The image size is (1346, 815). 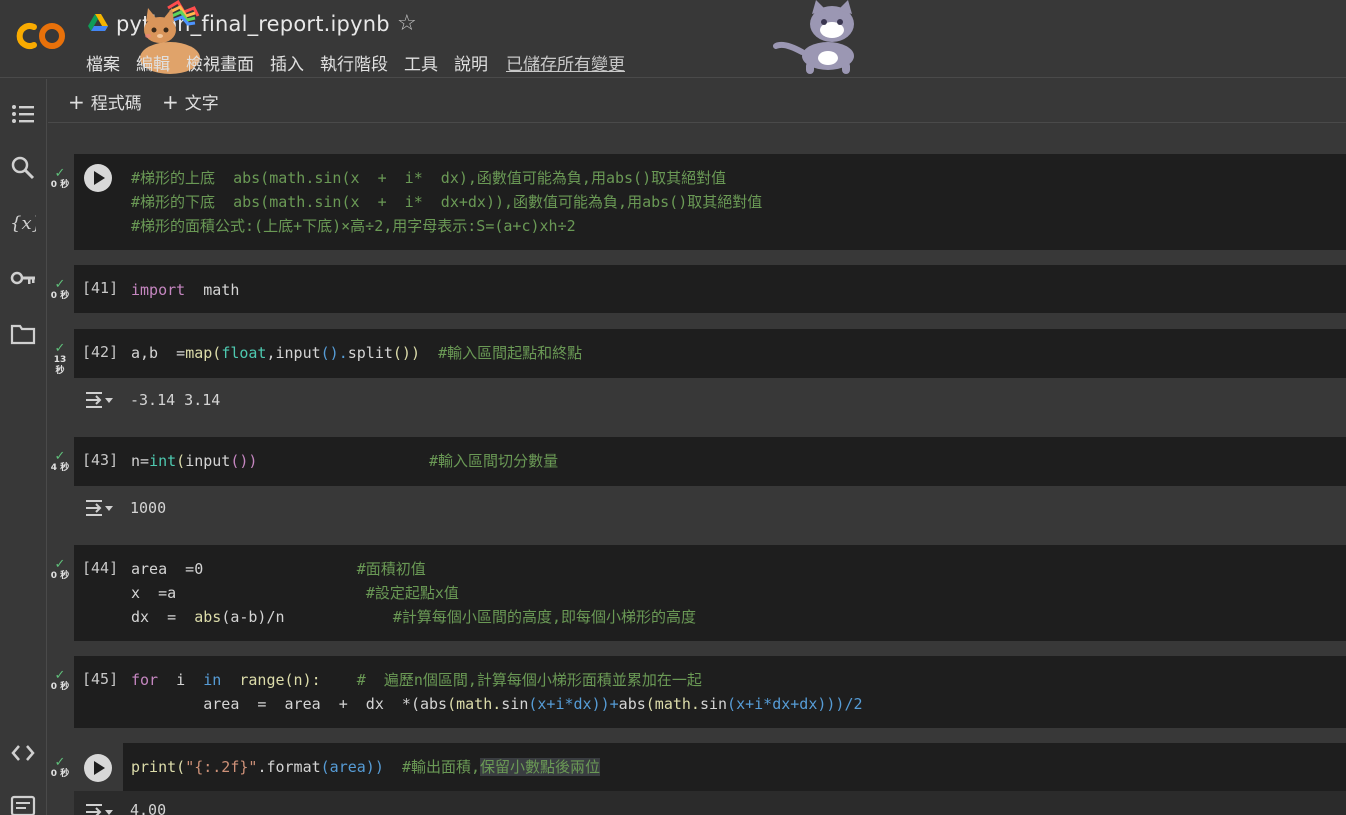 I want to click on execution-count: [43], so click(x=100, y=460).